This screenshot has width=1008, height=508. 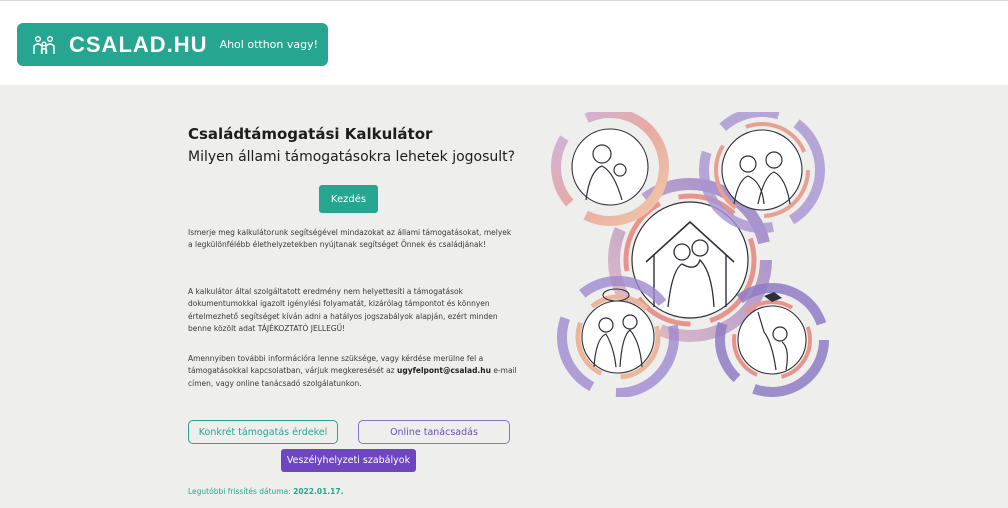 I want to click on grandparents-scene, so click(x=762, y=170).